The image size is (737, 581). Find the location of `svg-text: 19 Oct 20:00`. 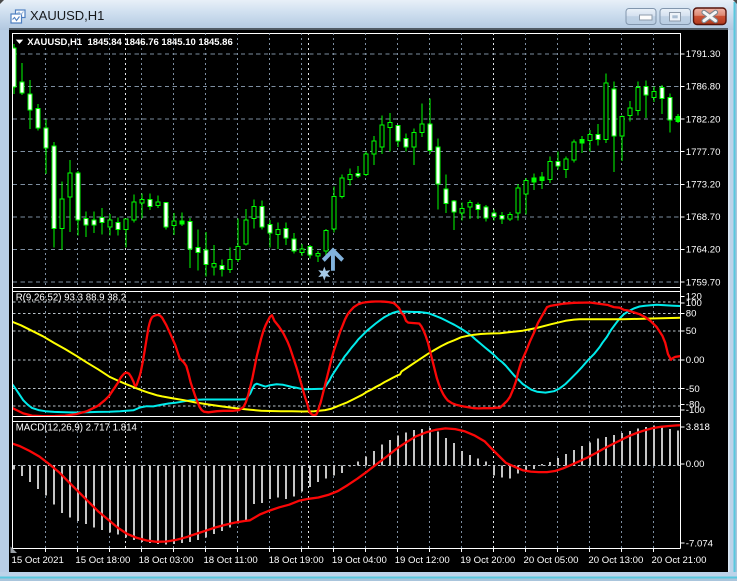

svg-text: 19 Oct 20:00 is located at coordinates (487, 560).